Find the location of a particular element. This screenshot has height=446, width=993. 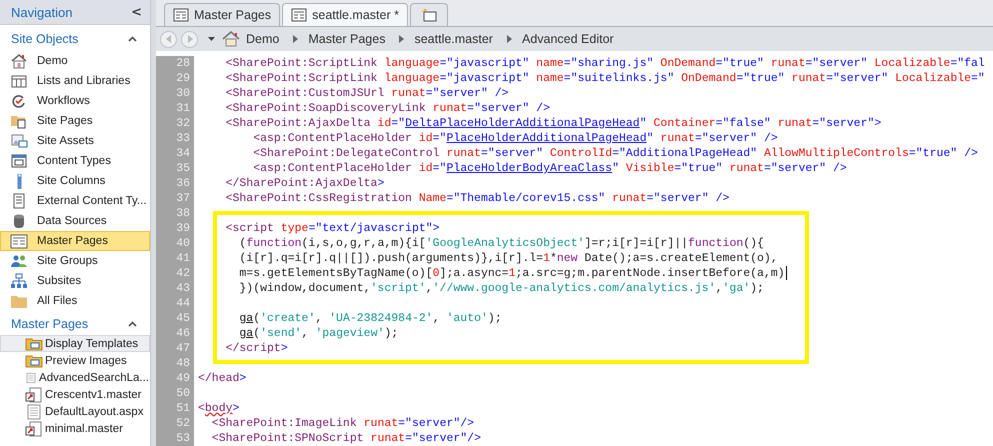

code-line: <asp:ContentPlaceHolder id="PlaceHolderAdditionalPageHead" runat="server" /> is located at coordinates (515, 138).